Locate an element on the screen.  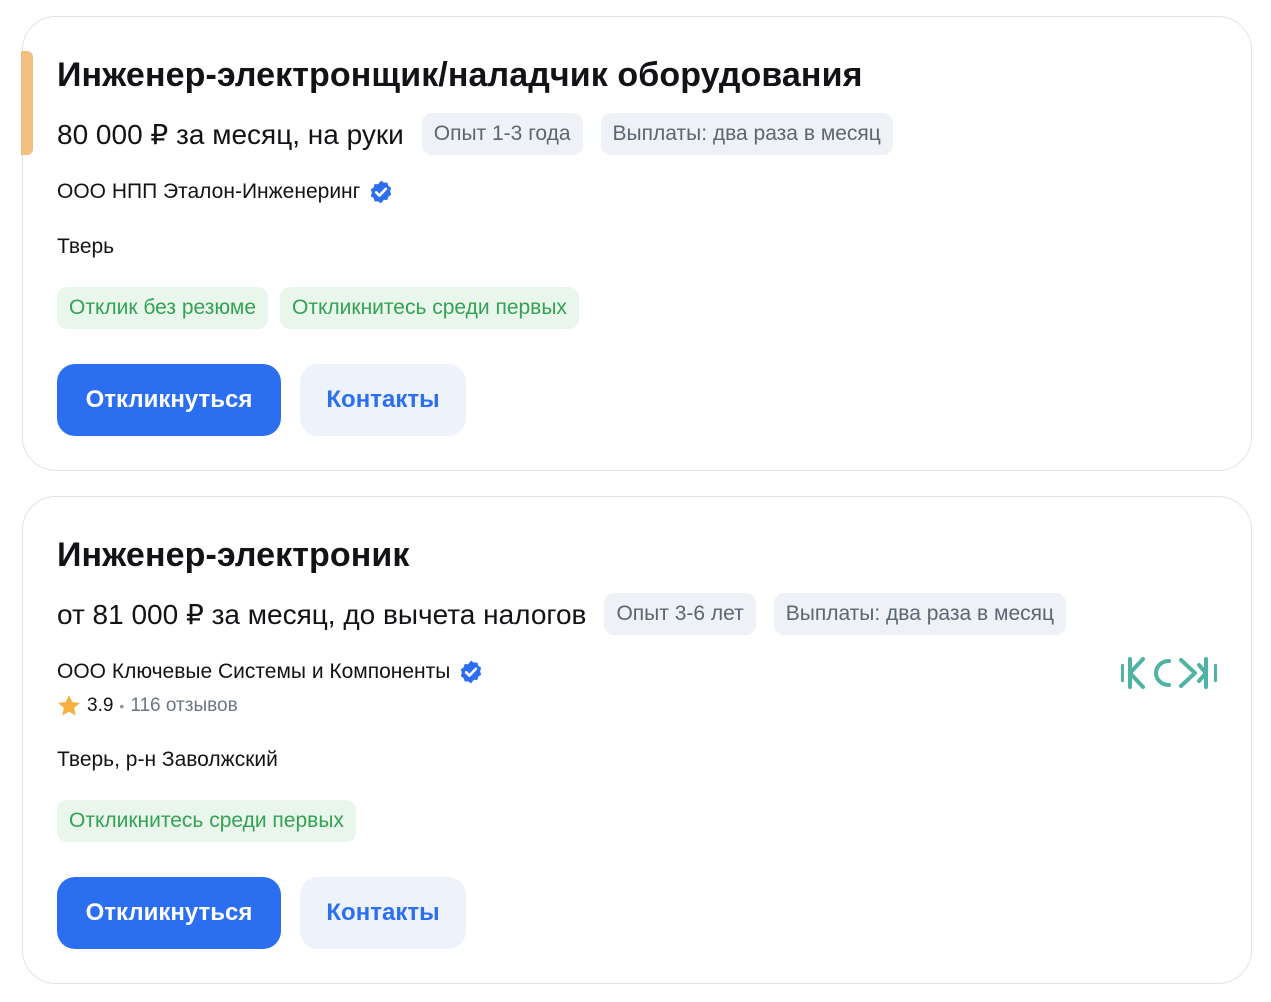
rating-value: 3.9 is located at coordinates (100, 705).